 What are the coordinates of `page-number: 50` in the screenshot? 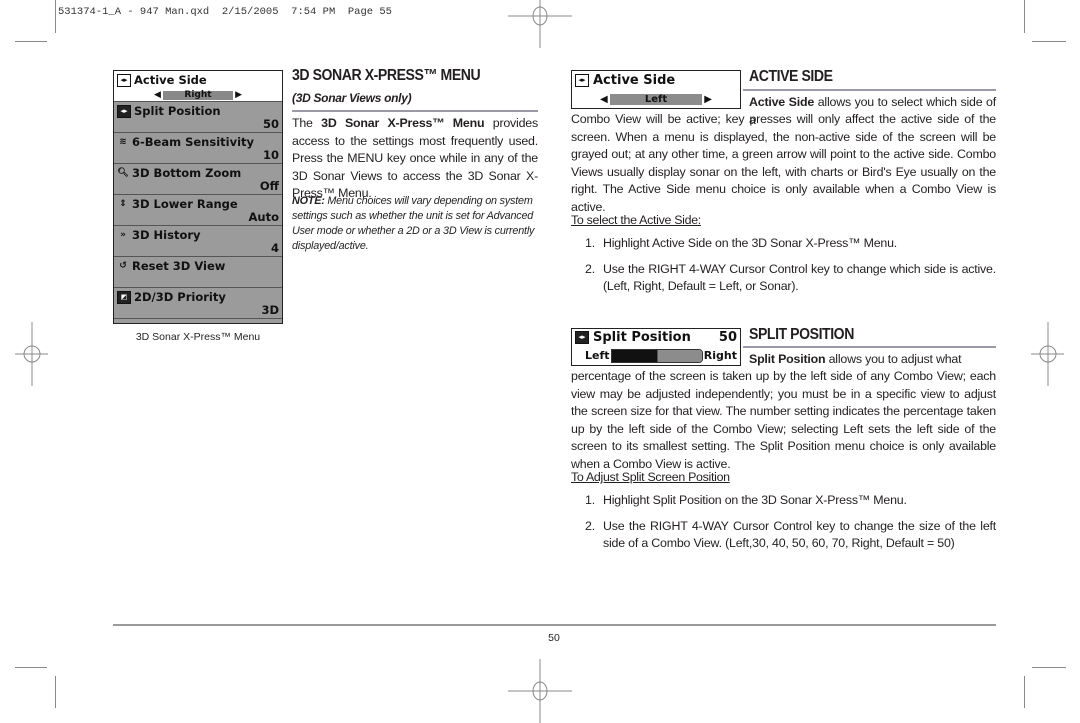 It's located at (554, 638).